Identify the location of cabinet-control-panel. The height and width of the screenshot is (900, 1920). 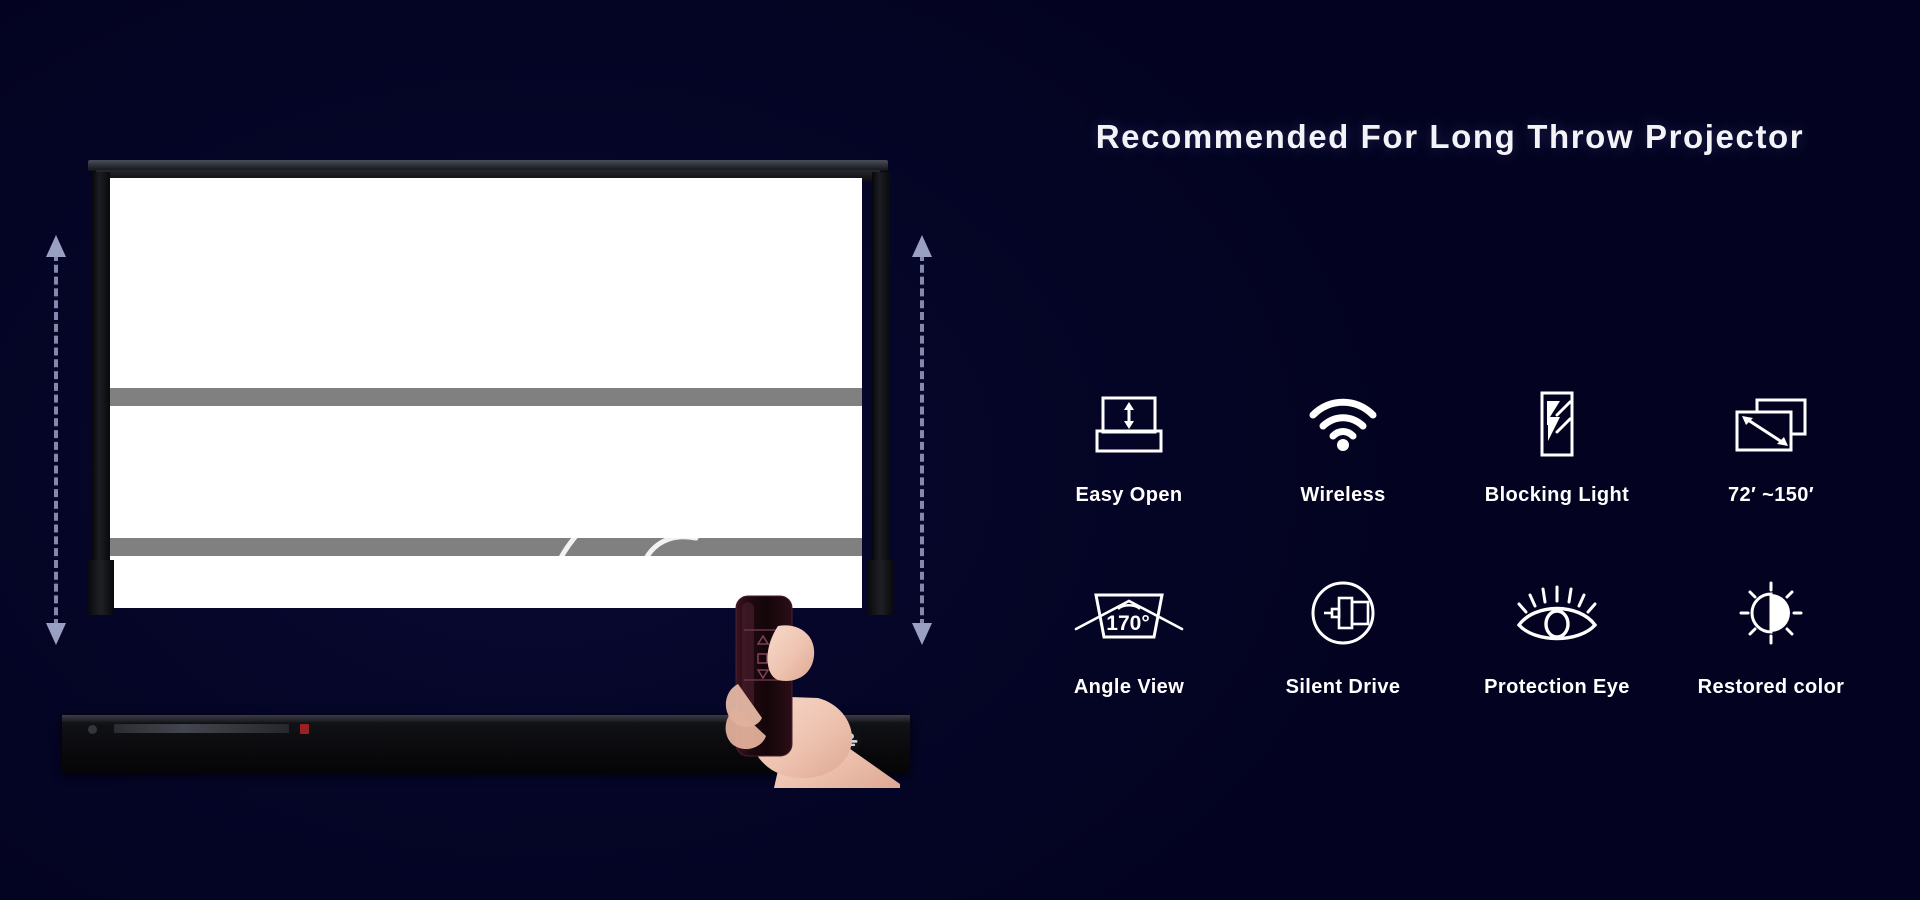
(201, 728).